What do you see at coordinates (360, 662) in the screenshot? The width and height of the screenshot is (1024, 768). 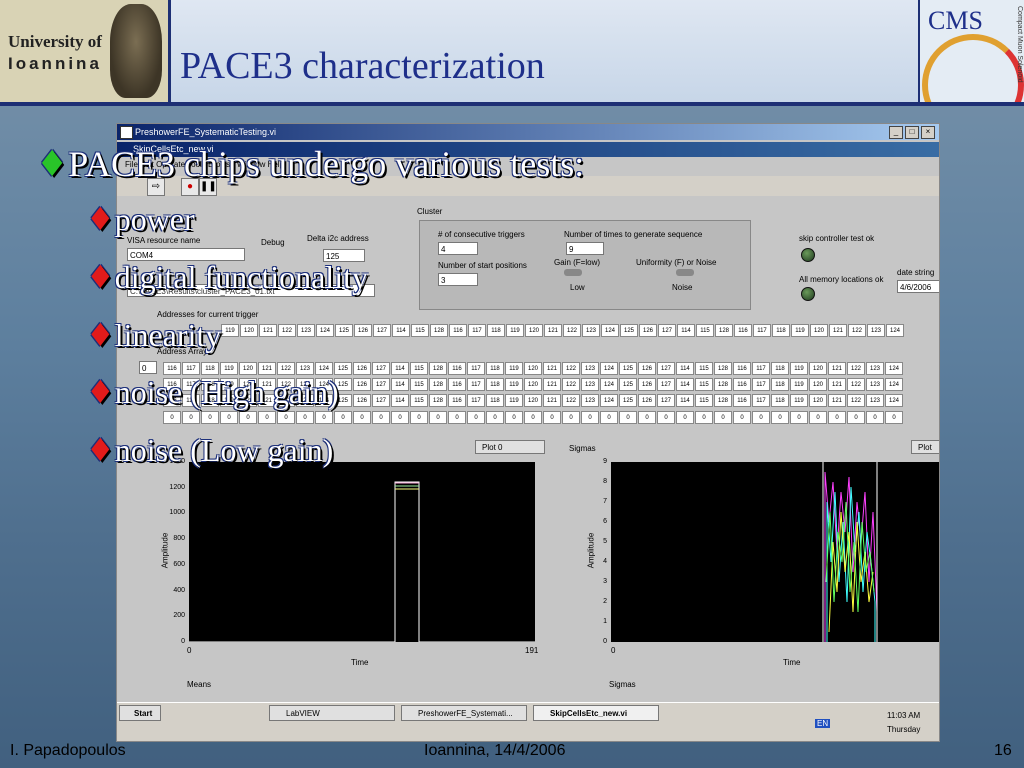 I see `plot1-xlabel: Time` at bounding box center [360, 662].